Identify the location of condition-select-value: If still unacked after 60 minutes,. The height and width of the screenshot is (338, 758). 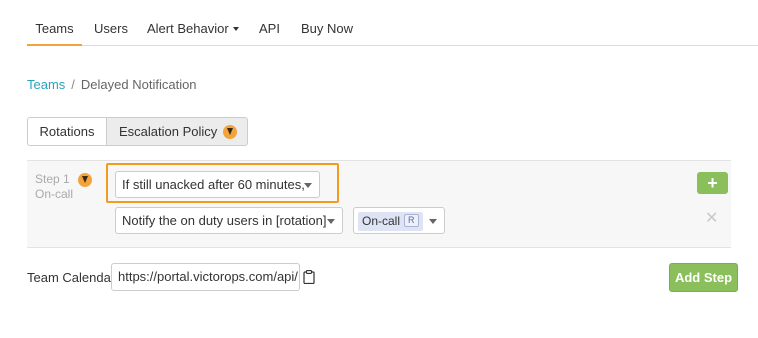
(213, 184).